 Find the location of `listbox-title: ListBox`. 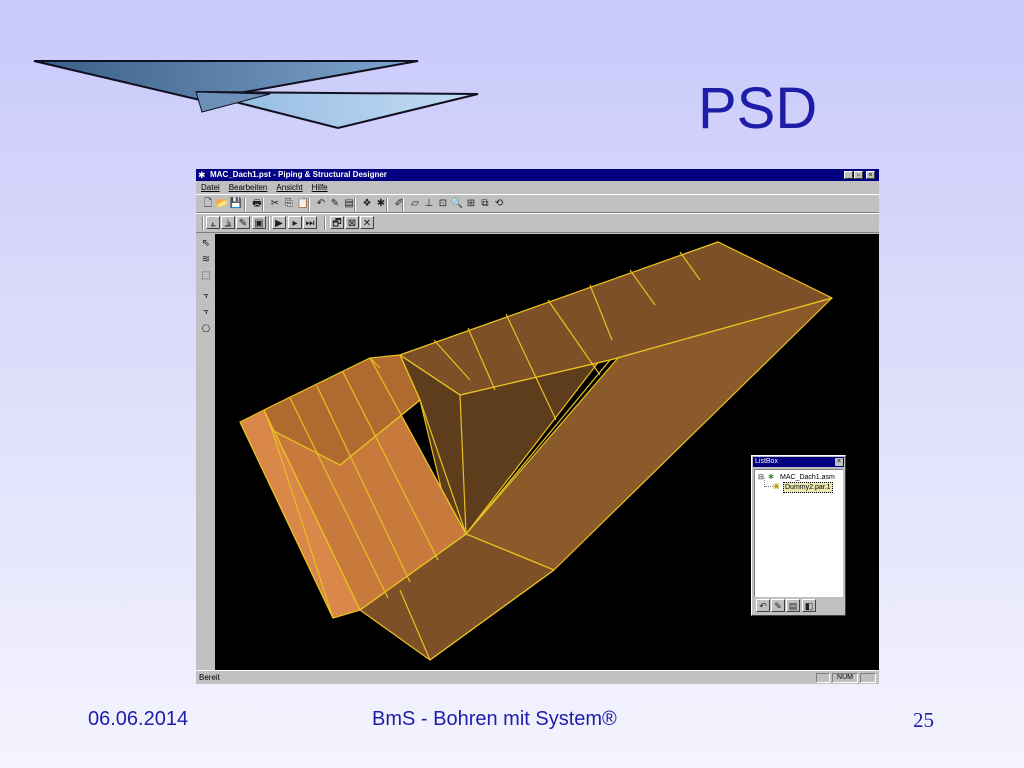

listbox-title: ListBox is located at coordinates (766, 461).